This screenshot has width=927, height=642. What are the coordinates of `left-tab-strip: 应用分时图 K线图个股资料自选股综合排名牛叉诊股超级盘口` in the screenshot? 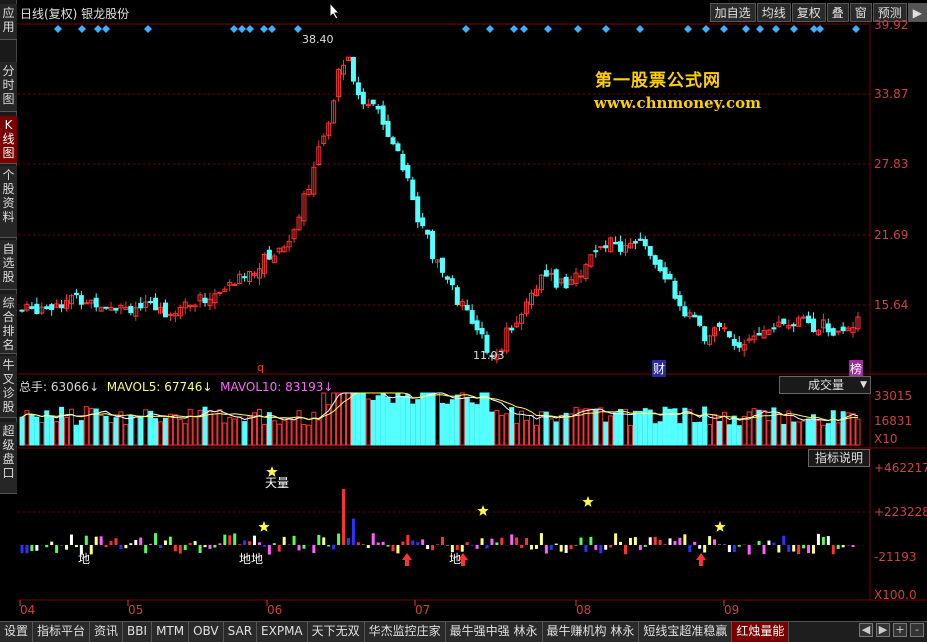 It's located at (8, 247).